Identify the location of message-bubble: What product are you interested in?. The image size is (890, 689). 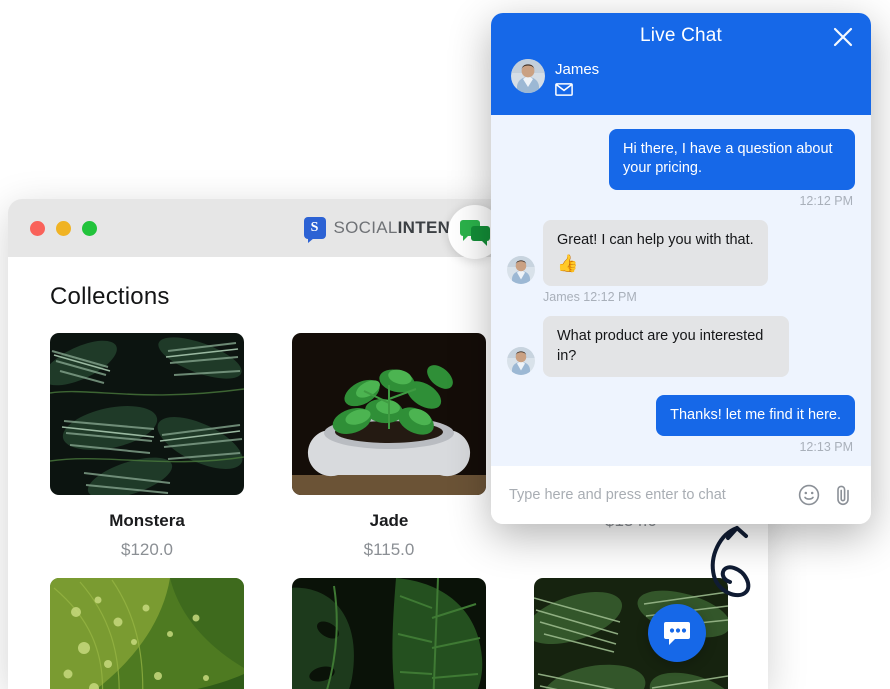
(666, 347).